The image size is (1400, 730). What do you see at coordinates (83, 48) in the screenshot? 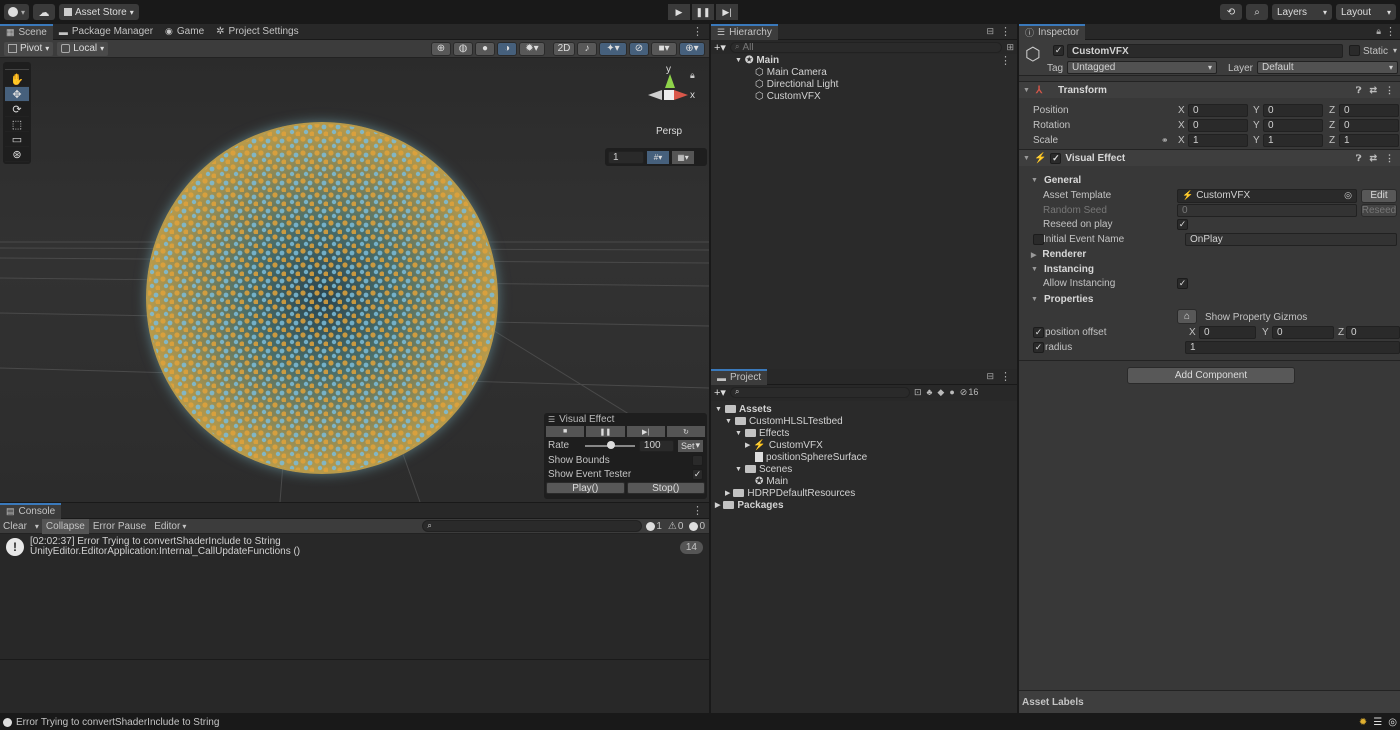
I see `local-dropdown: Local ▾` at bounding box center [83, 48].